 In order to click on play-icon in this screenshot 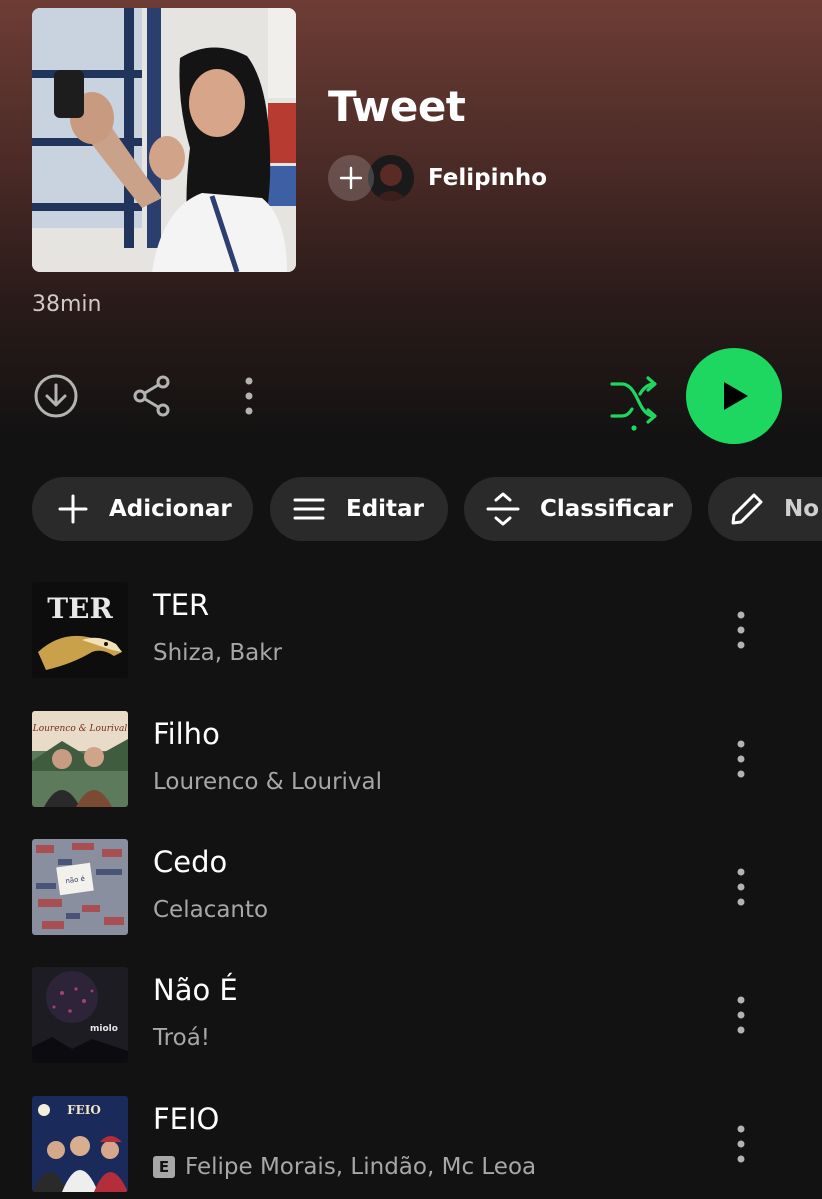, I will do `click(736, 396)`.